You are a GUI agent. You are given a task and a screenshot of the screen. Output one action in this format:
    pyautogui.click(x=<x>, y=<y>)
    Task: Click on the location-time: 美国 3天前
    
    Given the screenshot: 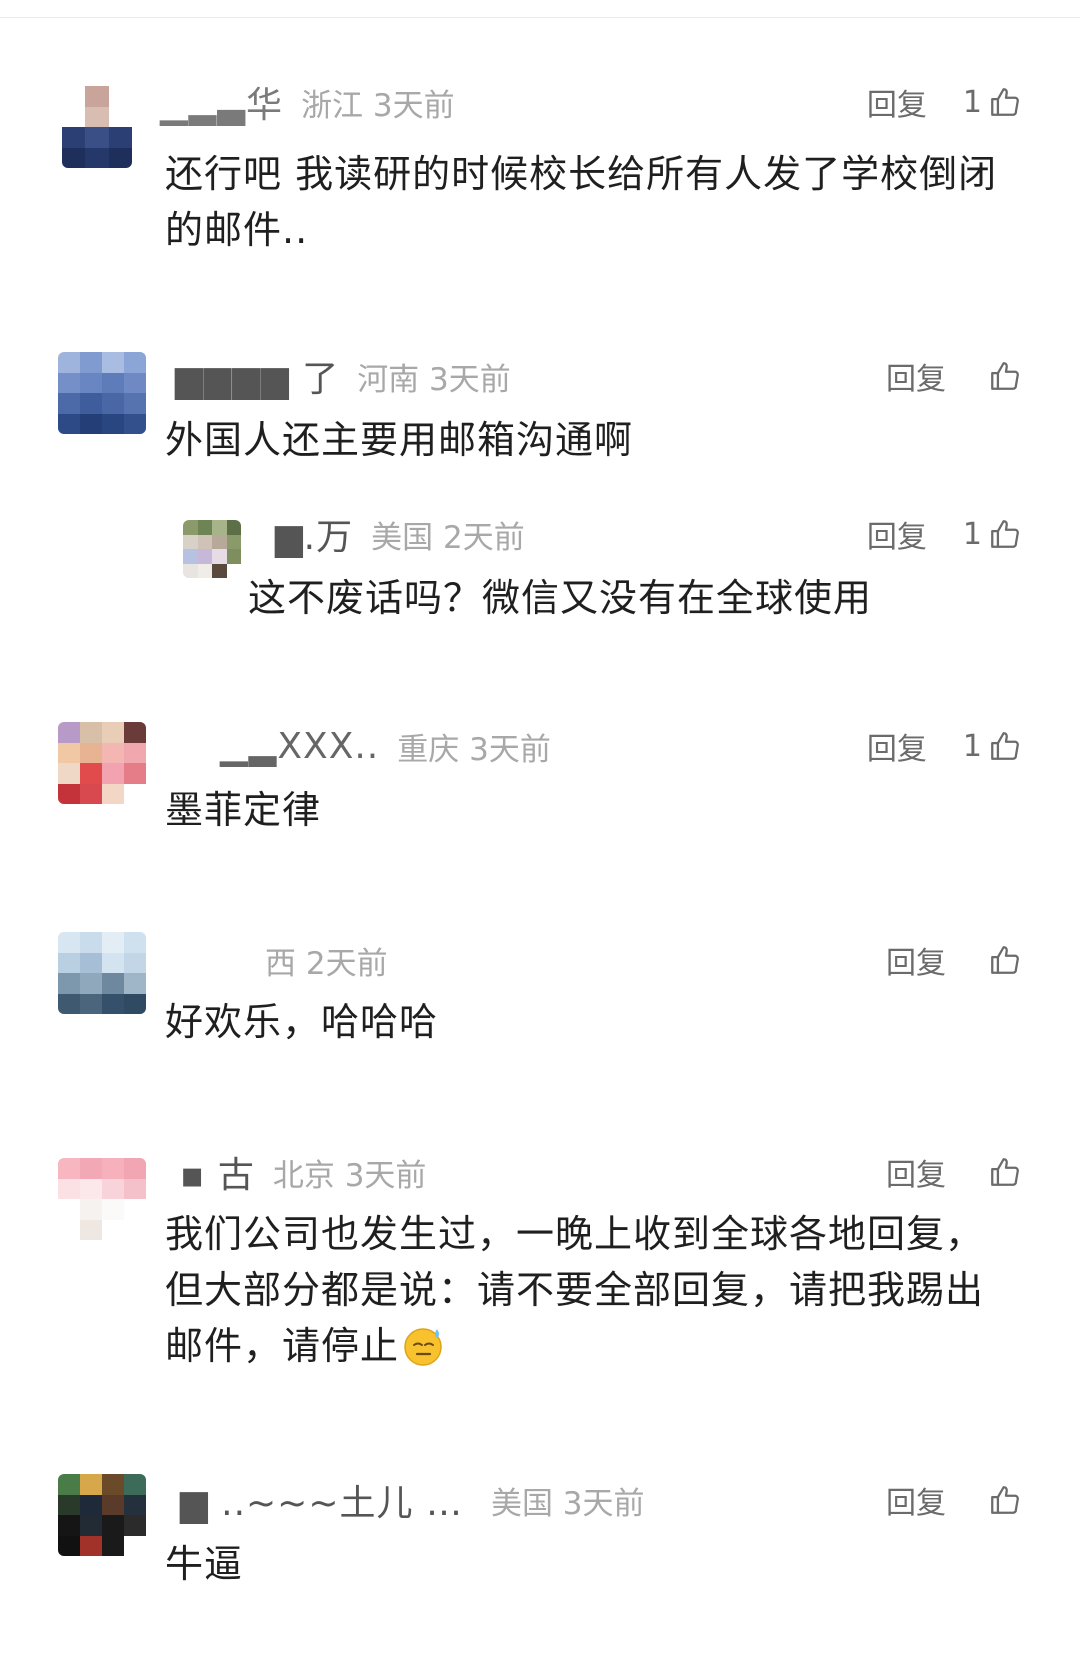 What is the action you would take?
    pyautogui.click(x=567, y=1503)
    